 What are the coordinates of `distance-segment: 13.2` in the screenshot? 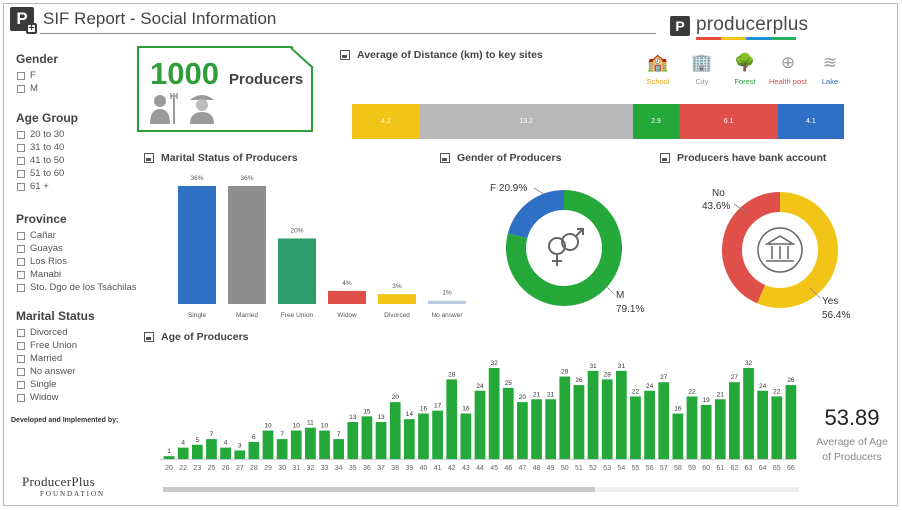 It's located at (526, 121).